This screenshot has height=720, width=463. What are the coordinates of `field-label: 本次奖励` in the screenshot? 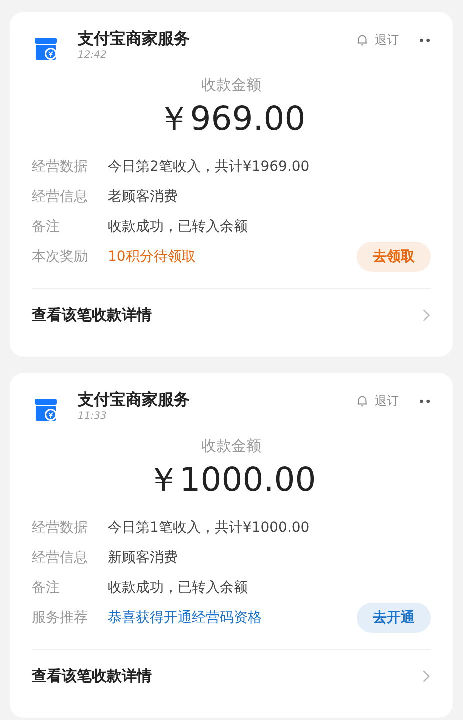 It's located at (60, 257).